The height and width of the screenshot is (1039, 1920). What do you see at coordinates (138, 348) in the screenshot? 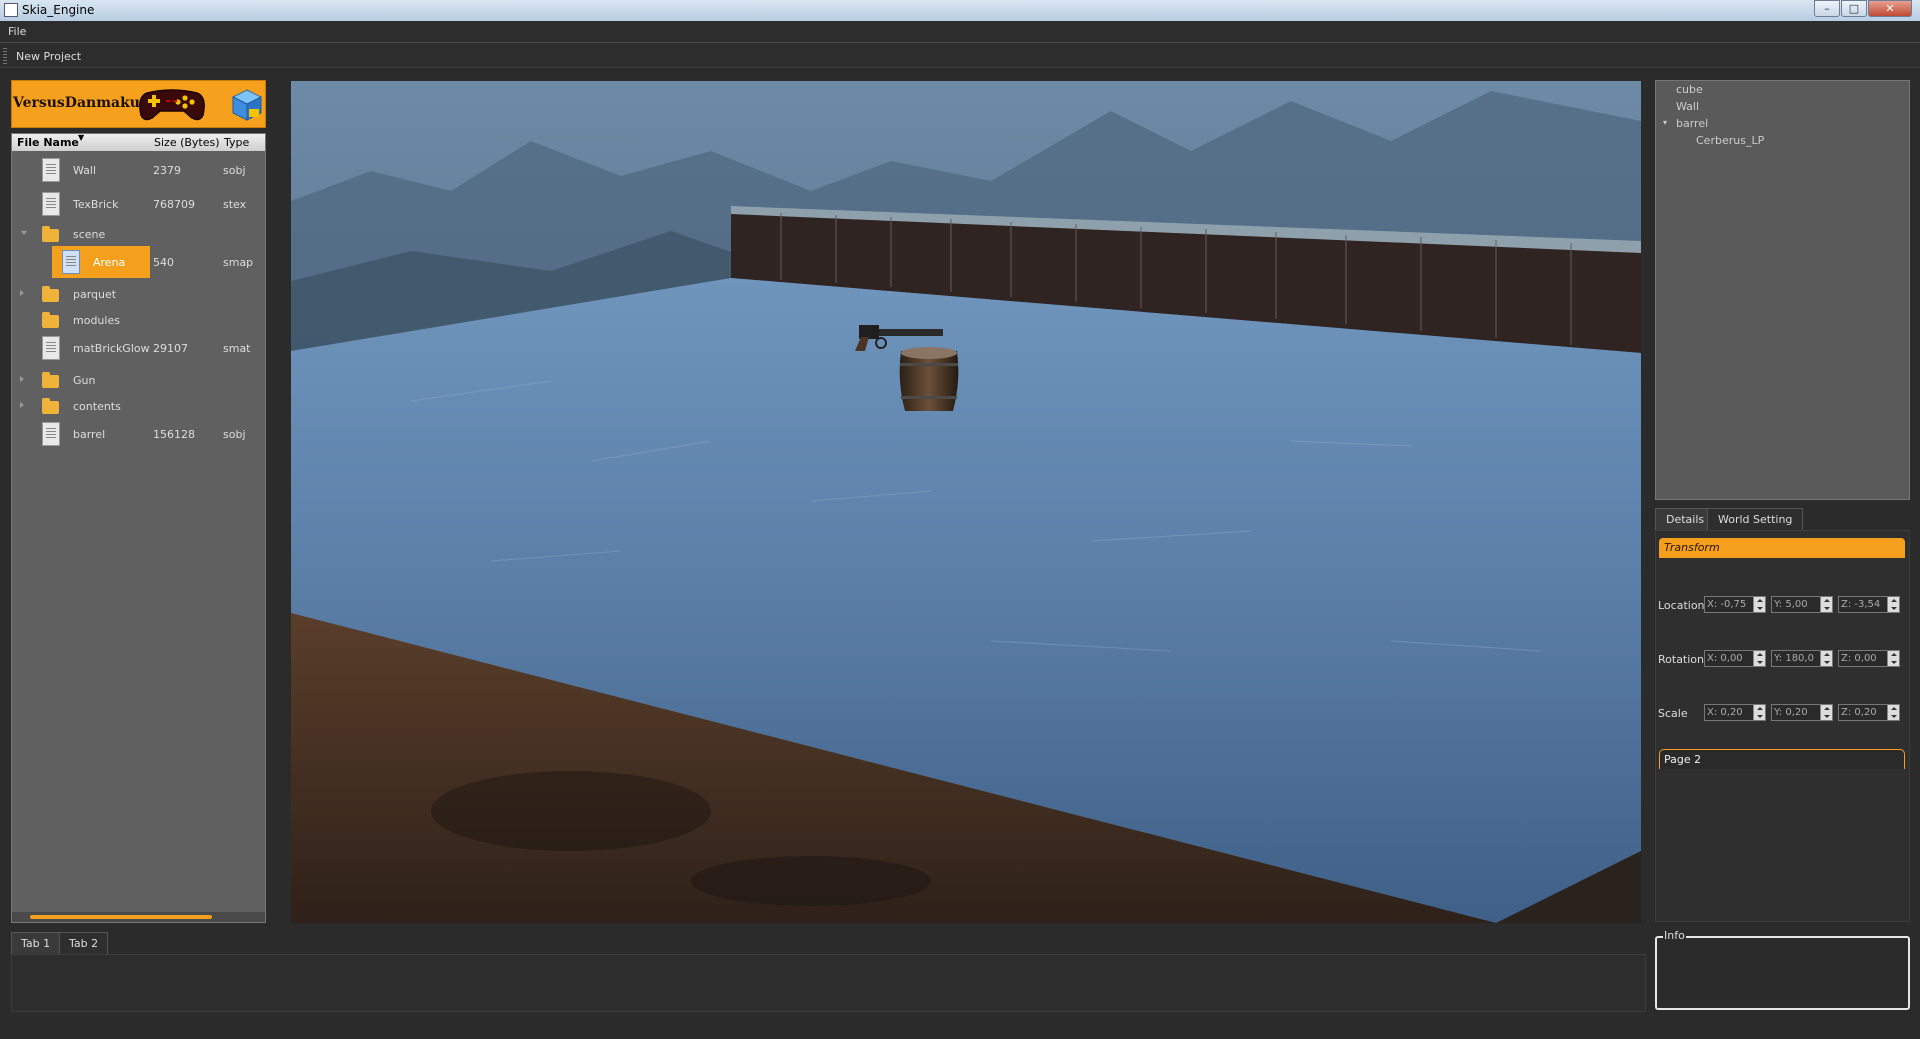
I see `file-row: matBrickGlow 29107 smat` at bounding box center [138, 348].